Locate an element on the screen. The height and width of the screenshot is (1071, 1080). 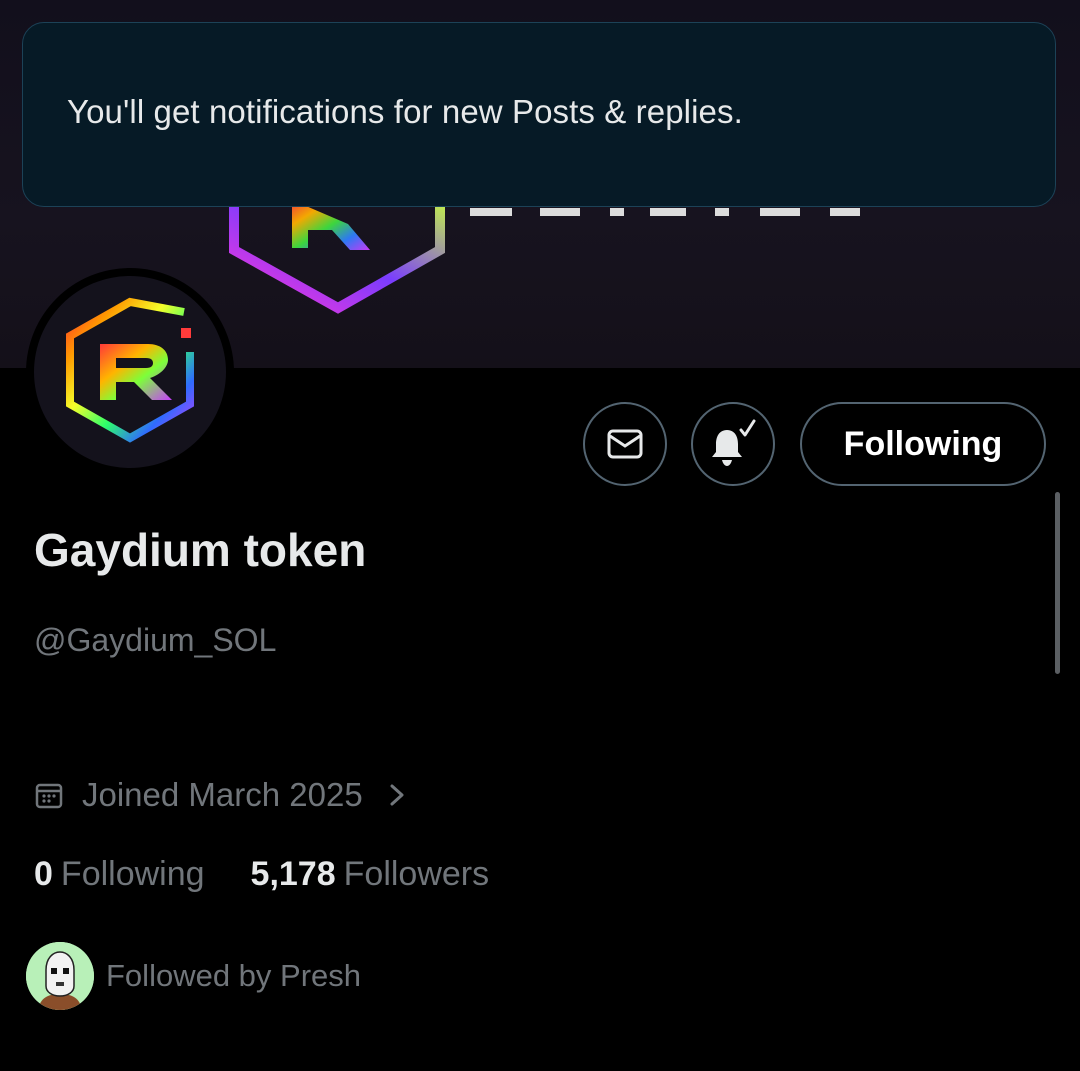
followers-label: Followers is located at coordinates (416, 874).